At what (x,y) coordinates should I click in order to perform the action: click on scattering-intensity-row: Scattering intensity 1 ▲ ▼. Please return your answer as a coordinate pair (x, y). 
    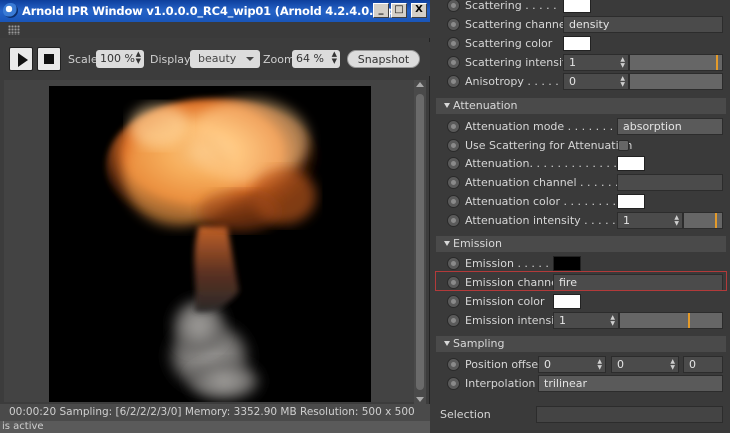
    Looking at the image, I should click on (581, 62).